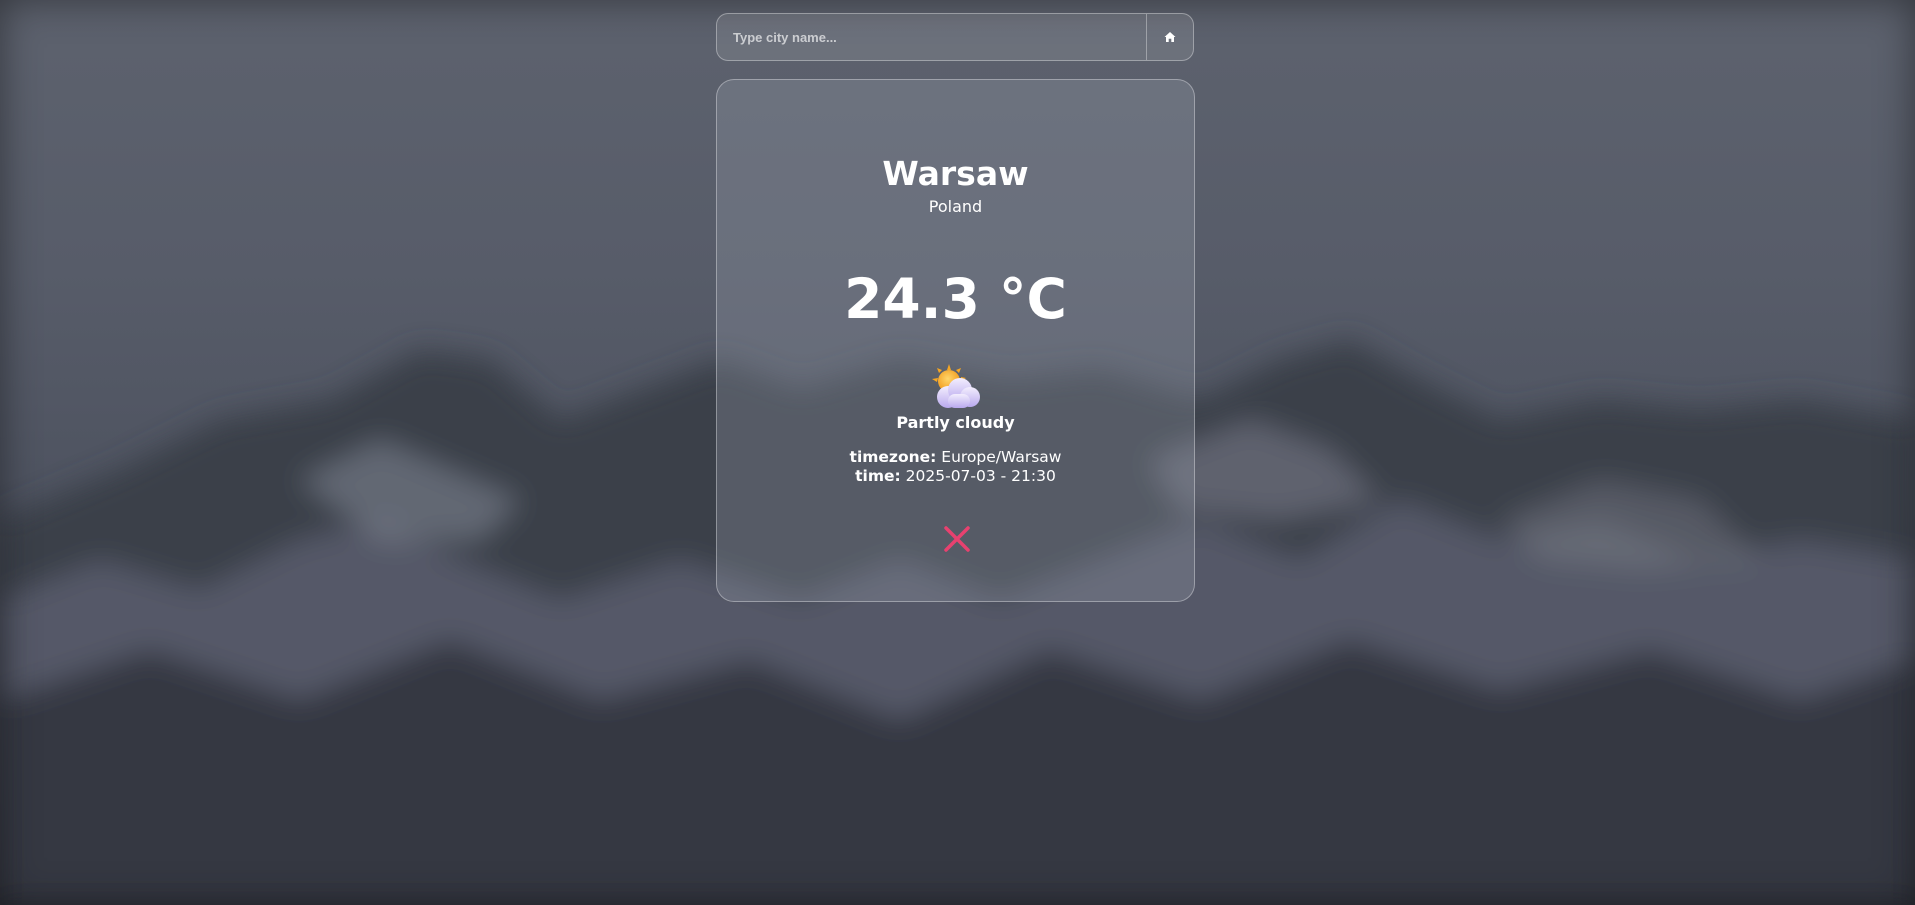  Describe the element at coordinates (980, 476) in the screenshot. I see `time-value: 2025-07-03 - 21:30` at that location.